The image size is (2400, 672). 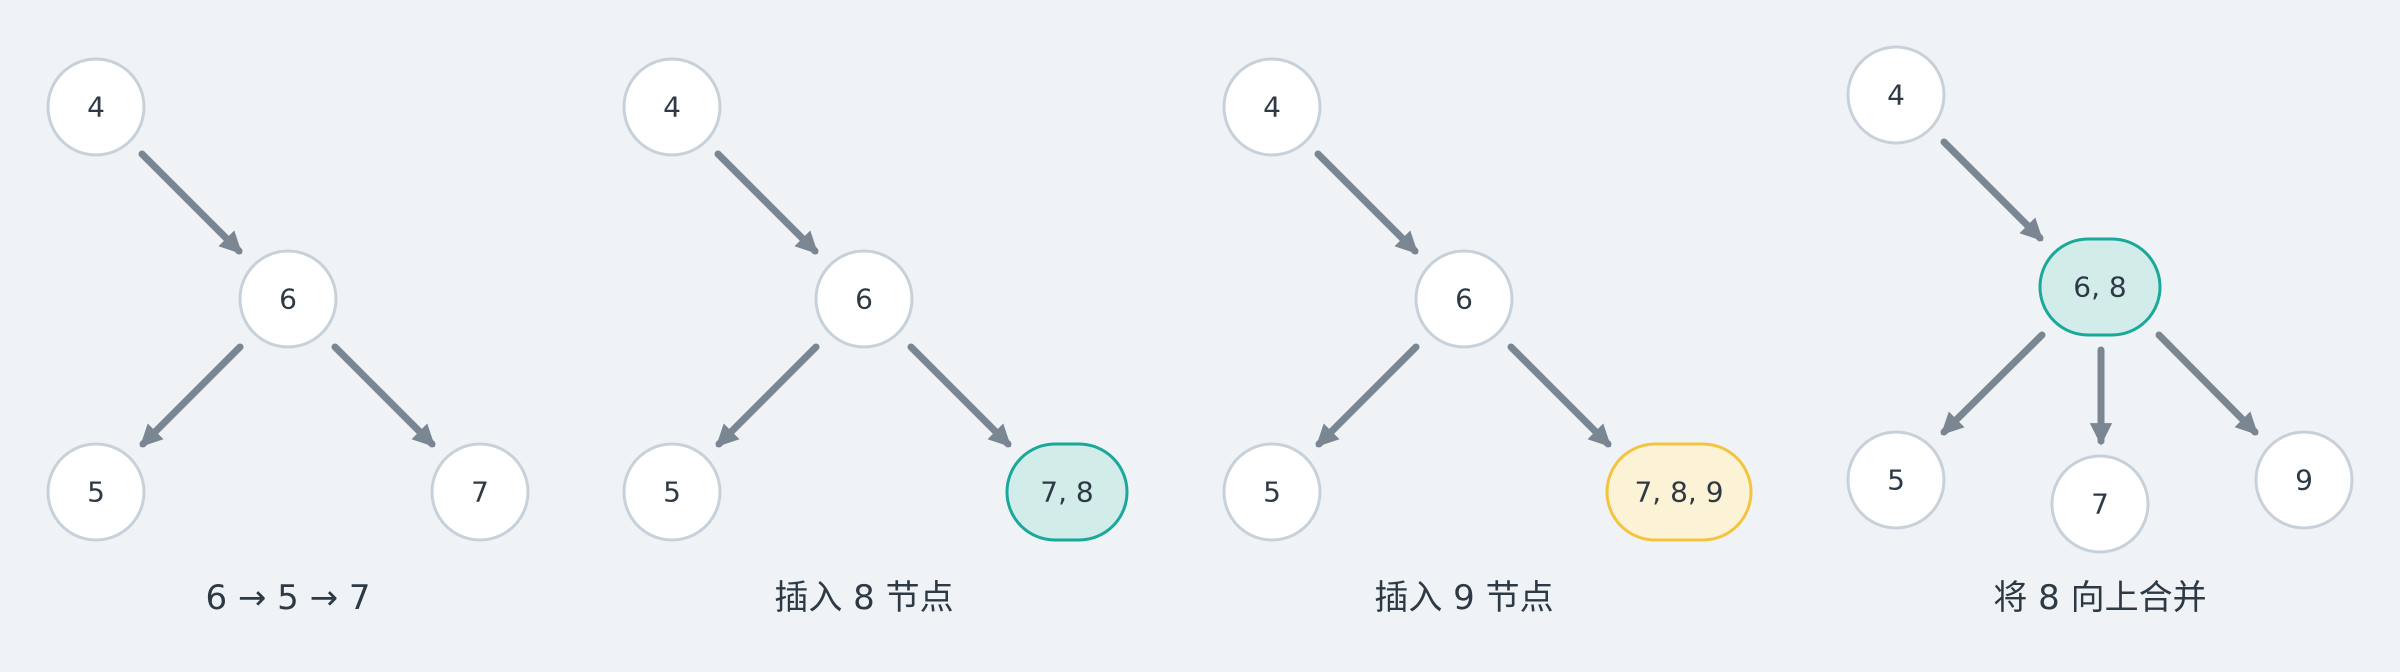 I want to click on node-6-8: 6, 8, so click(x=2100, y=287).